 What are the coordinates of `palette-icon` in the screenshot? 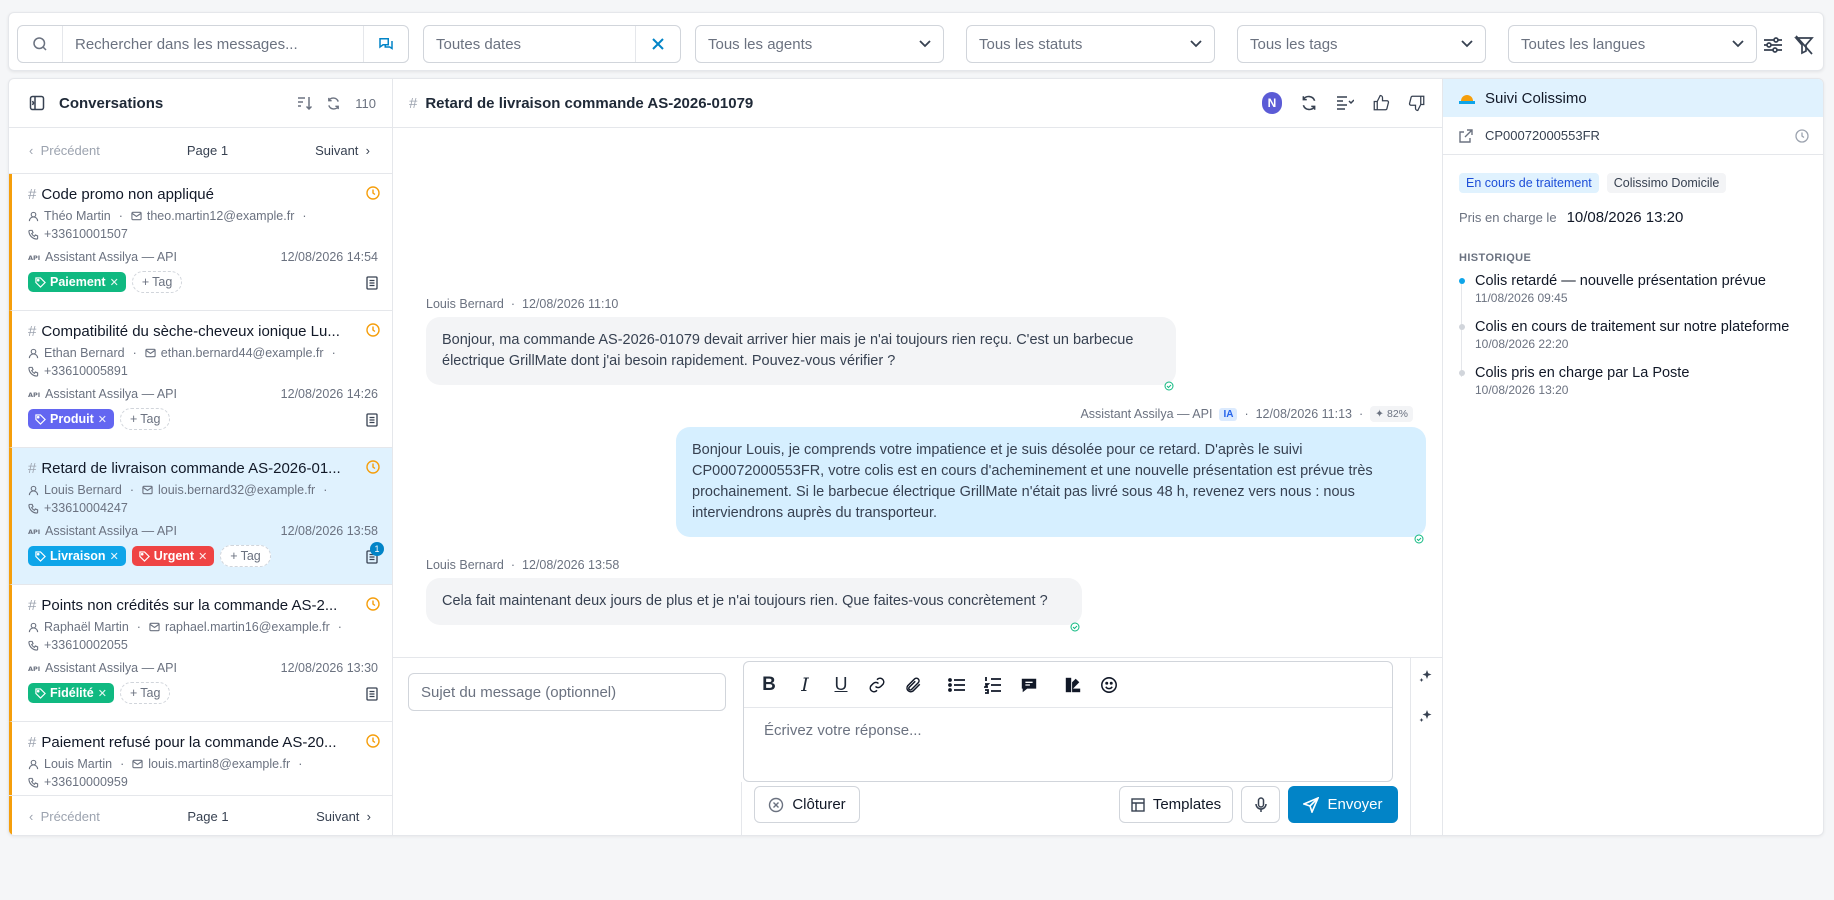 It's located at (1073, 685).